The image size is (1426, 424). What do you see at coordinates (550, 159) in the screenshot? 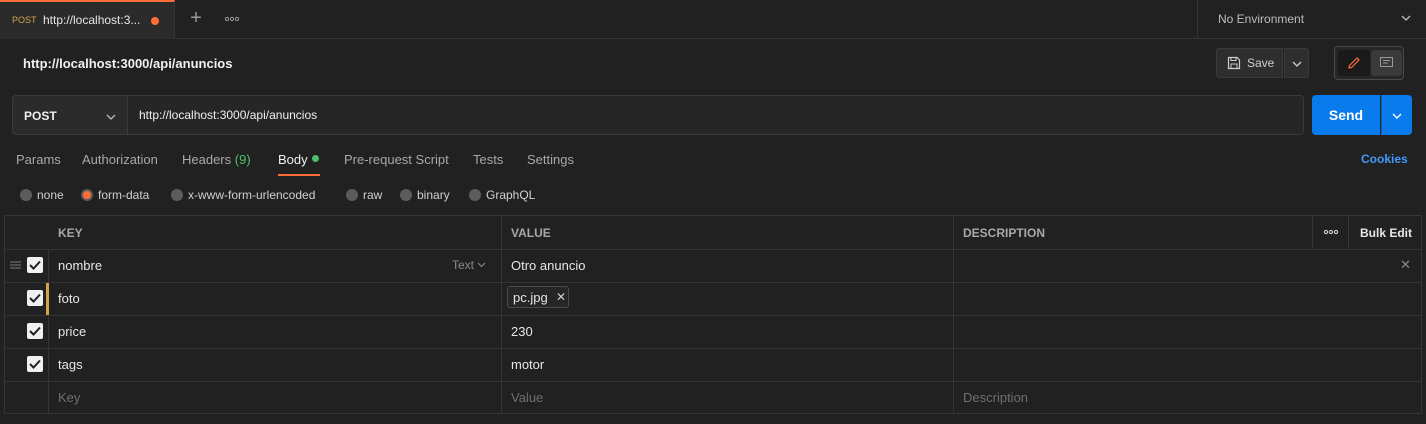
I see `tab-settings: Settings` at bounding box center [550, 159].